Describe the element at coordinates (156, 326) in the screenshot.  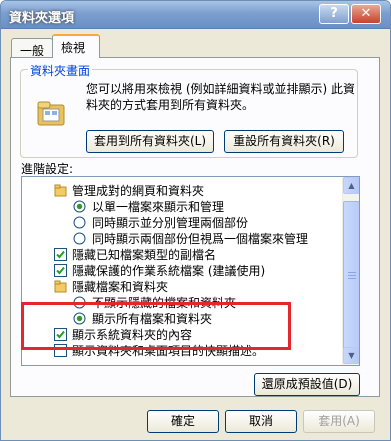
I see `annotation-highlight-box` at that location.